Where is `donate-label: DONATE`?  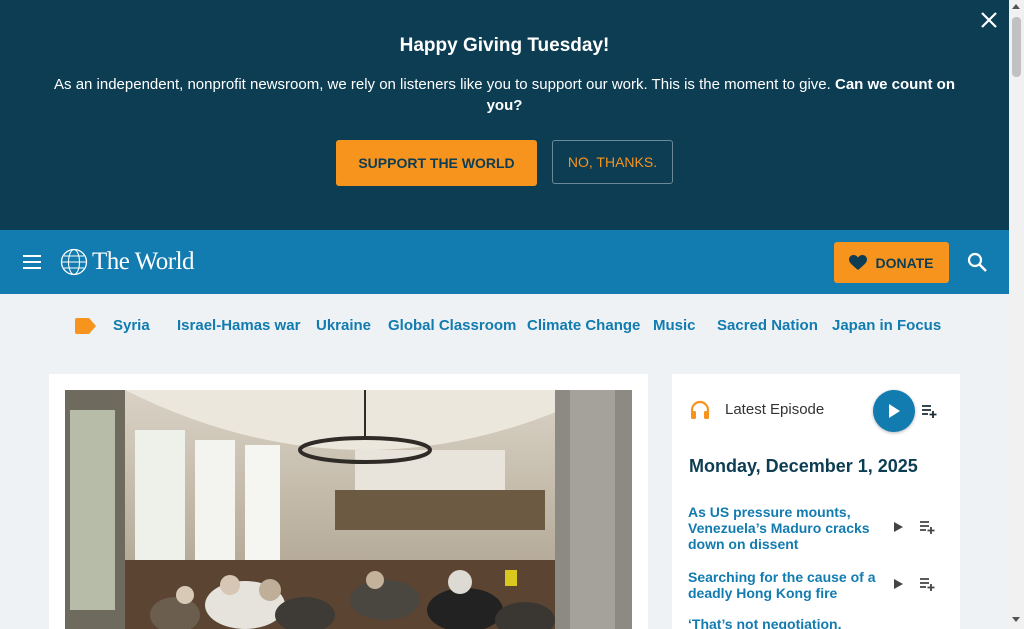 donate-label: DONATE is located at coordinates (904, 262).